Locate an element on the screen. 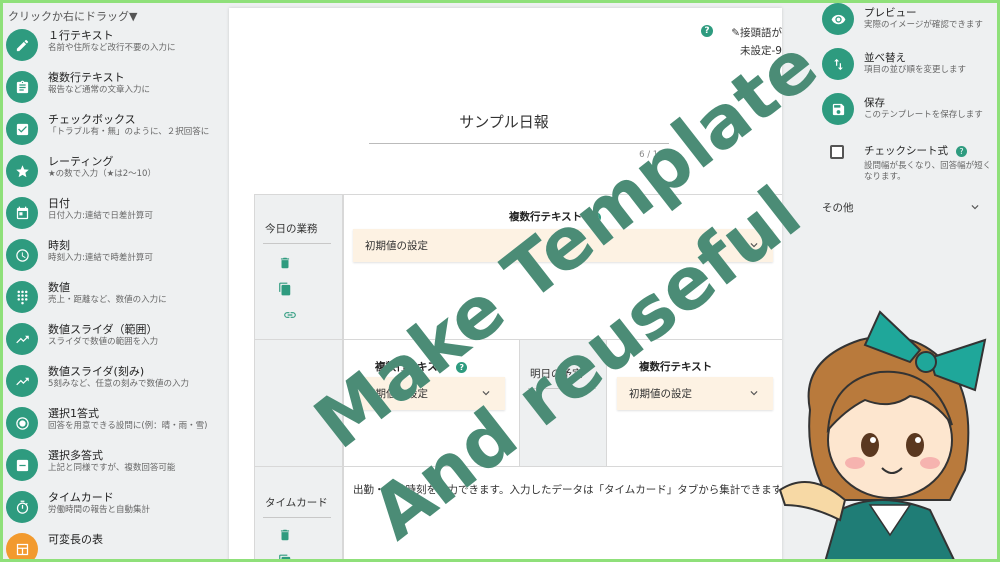 This screenshot has width=1000, height=562. action-desc: 実際のイメージが確認できます is located at coordinates (923, 25).